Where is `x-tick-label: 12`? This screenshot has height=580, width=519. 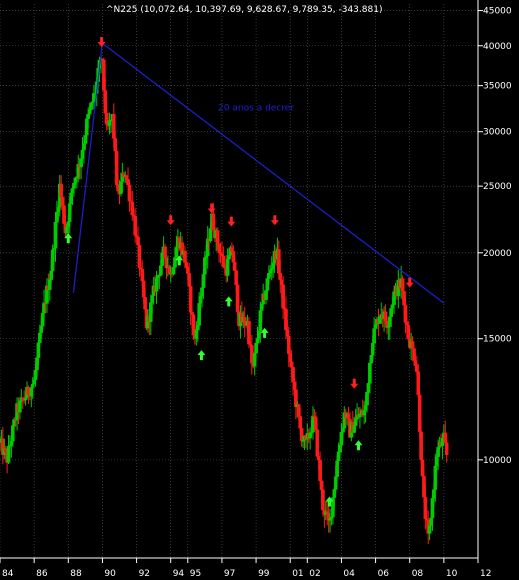
x-tick-label: 12 is located at coordinates (485, 574).